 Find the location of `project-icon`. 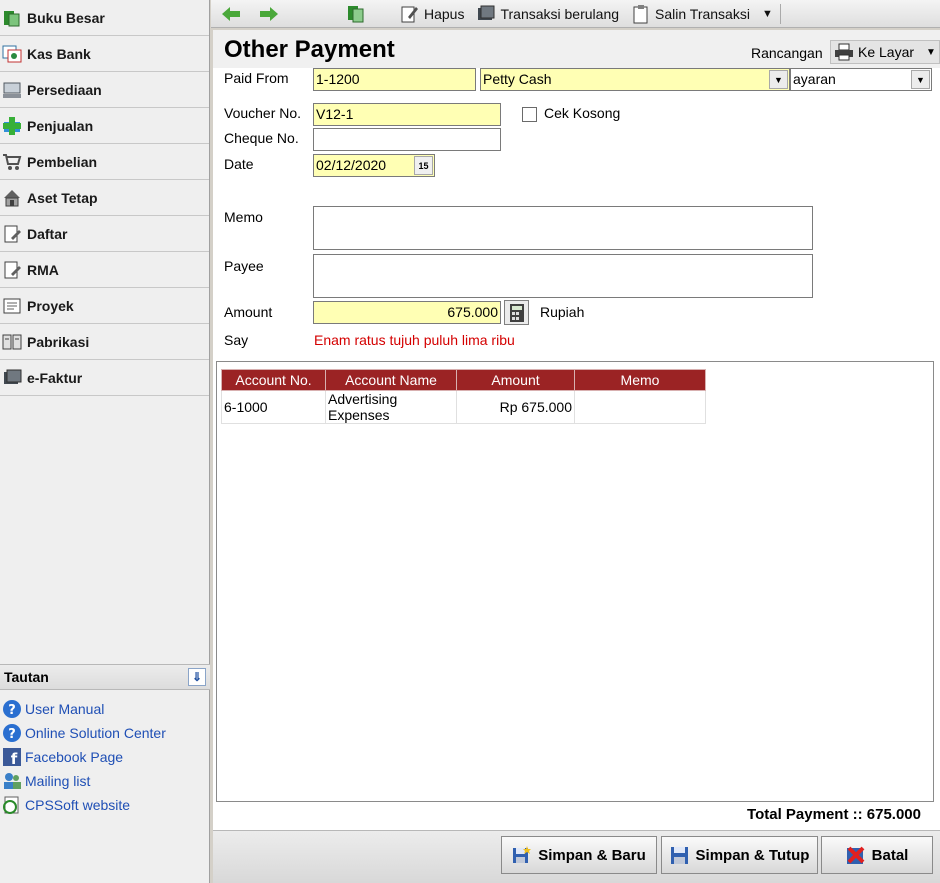

project-icon is located at coordinates (12, 305).